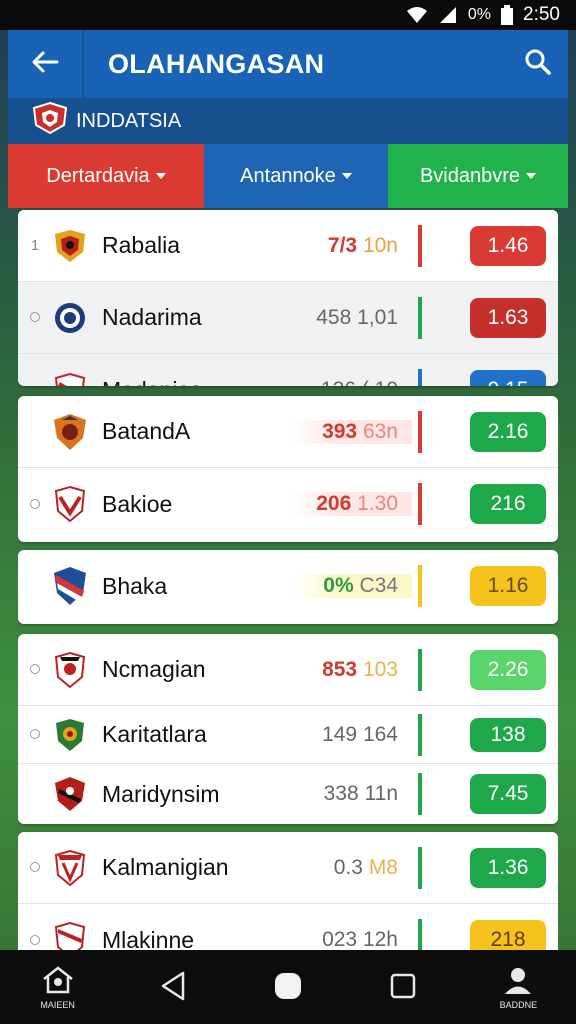 This screenshot has width=576, height=1024. What do you see at coordinates (288, 868) in the screenshot?
I see `match-row: Kalmanigian 0.3 M8 1.36` at bounding box center [288, 868].